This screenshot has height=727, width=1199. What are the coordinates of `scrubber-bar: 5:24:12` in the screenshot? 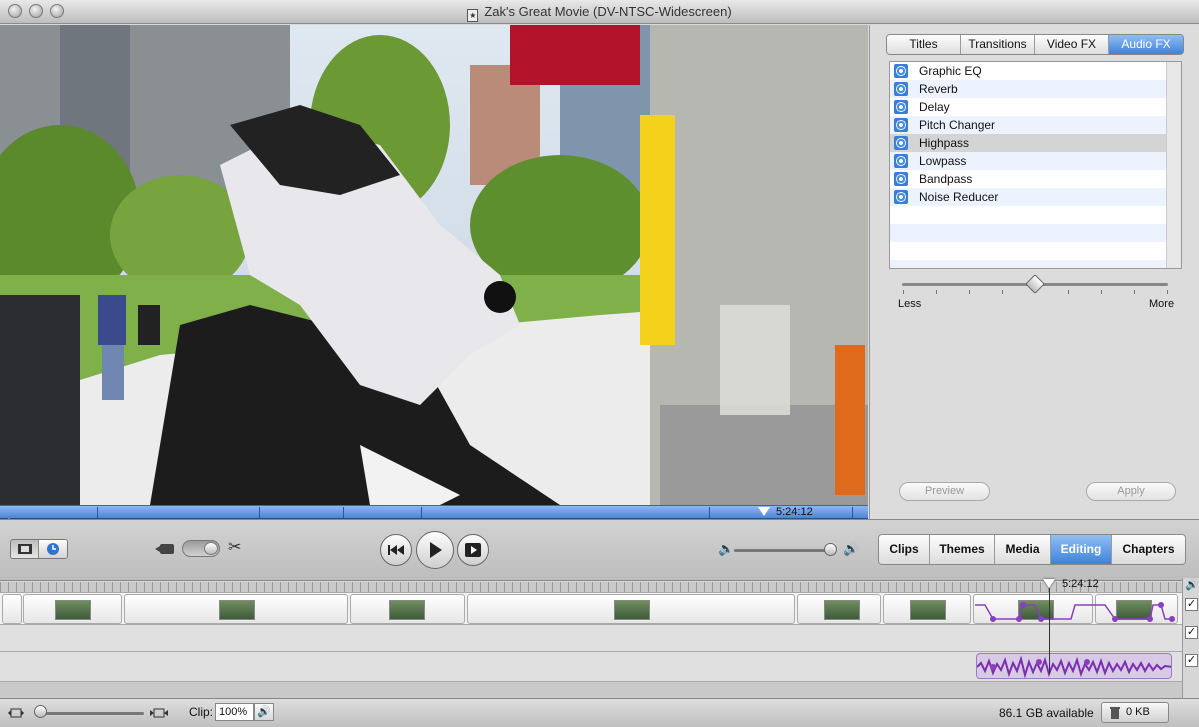 It's located at (434, 512).